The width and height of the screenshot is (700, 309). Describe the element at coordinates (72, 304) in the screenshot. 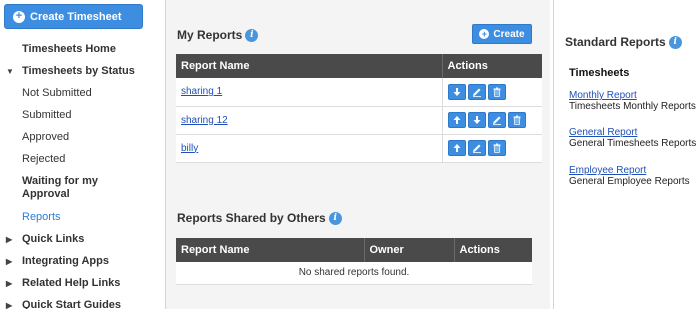

I see `sidebar-item-label: Quick Start Guides` at that location.